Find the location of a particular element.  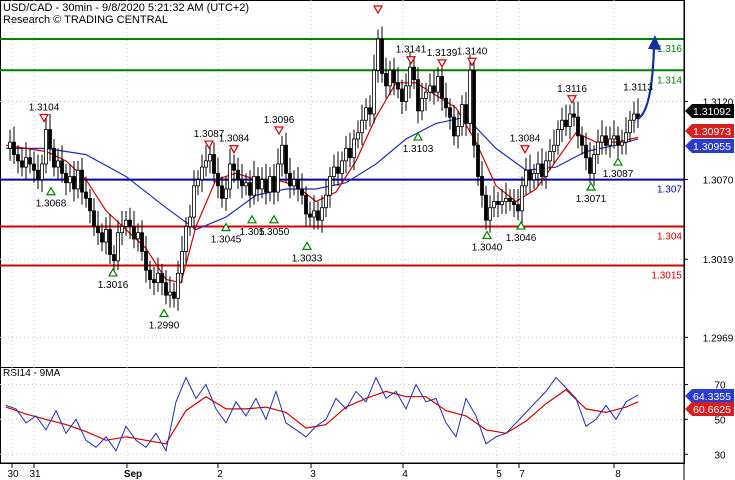

high-label: 1.3116 is located at coordinates (572, 89).